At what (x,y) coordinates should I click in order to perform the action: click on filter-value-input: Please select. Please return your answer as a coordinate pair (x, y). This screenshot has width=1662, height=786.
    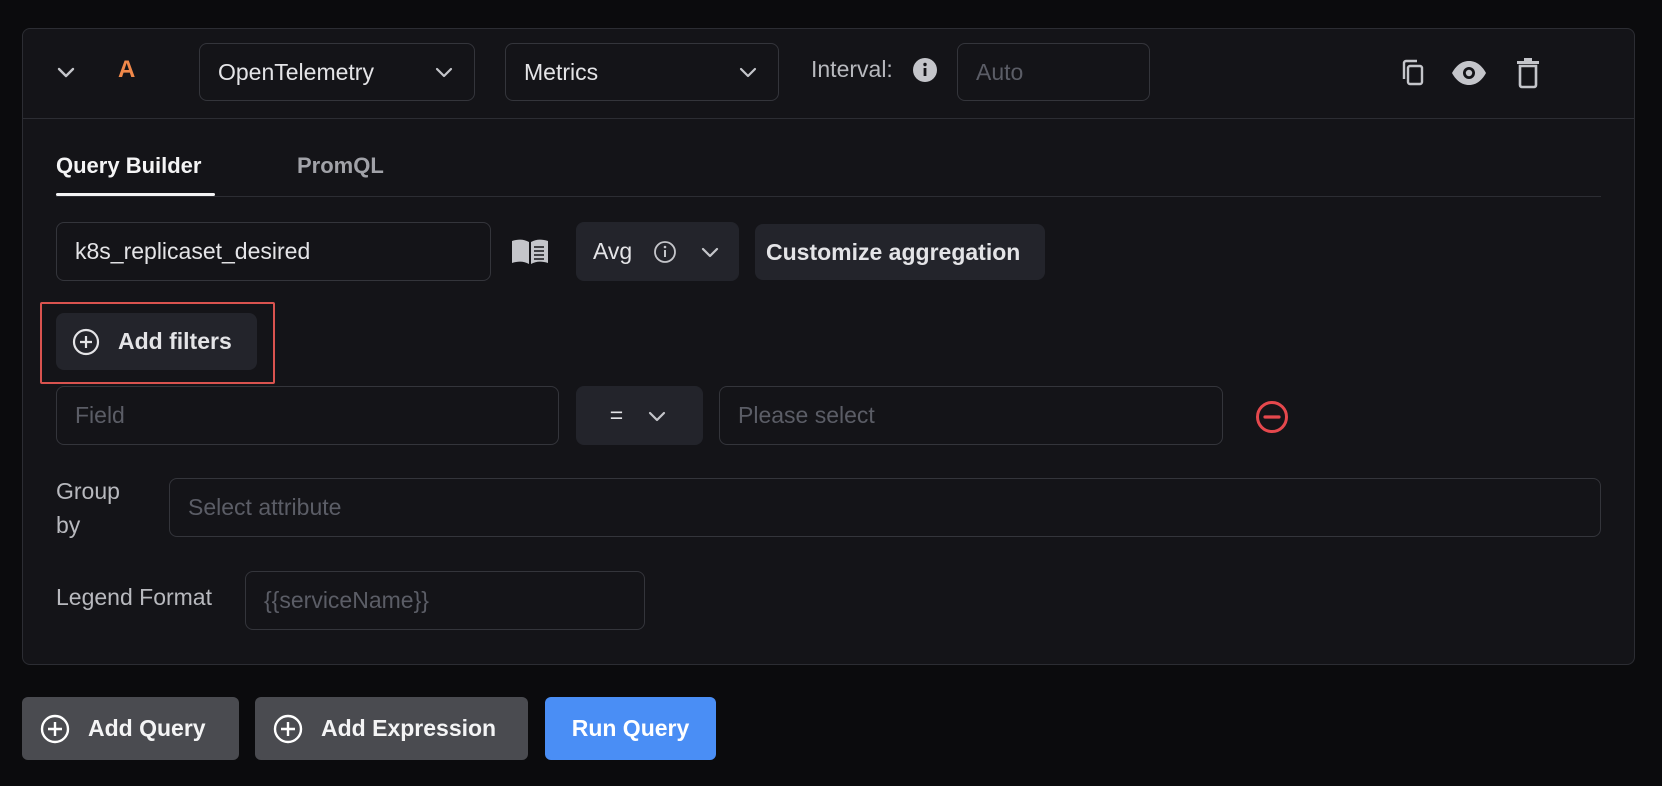
    Looking at the image, I should click on (971, 415).